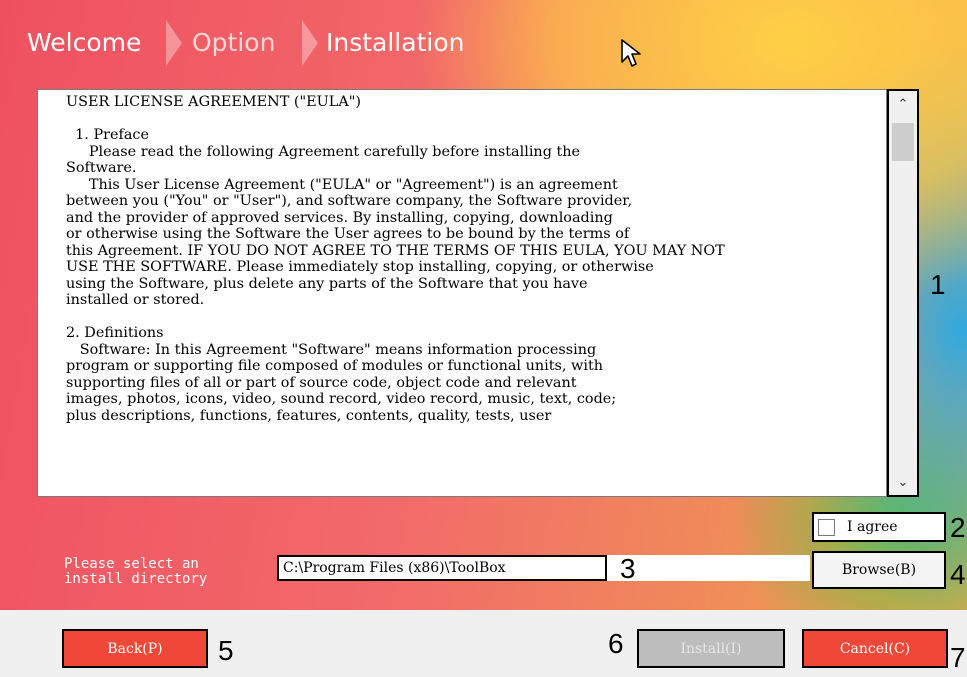 This screenshot has width=967, height=677. What do you see at coordinates (136, 571) in the screenshot?
I see `install-directory-label: Please select an install directory` at bounding box center [136, 571].